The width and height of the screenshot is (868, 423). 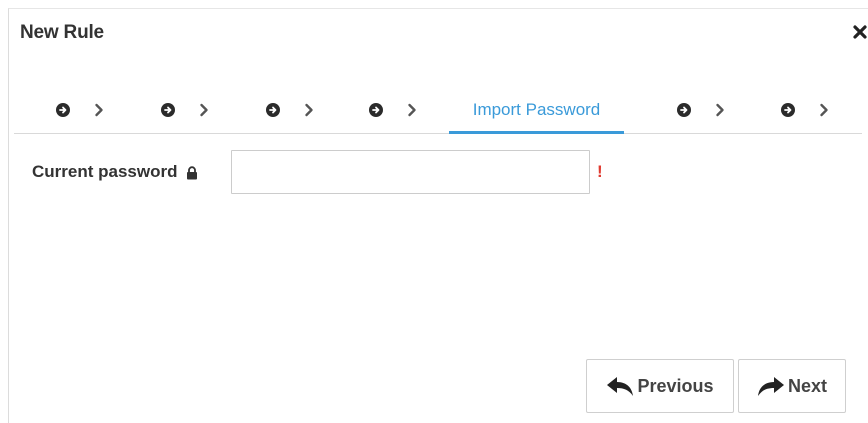 I want to click on current-password-input, so click(x=410, y=172).